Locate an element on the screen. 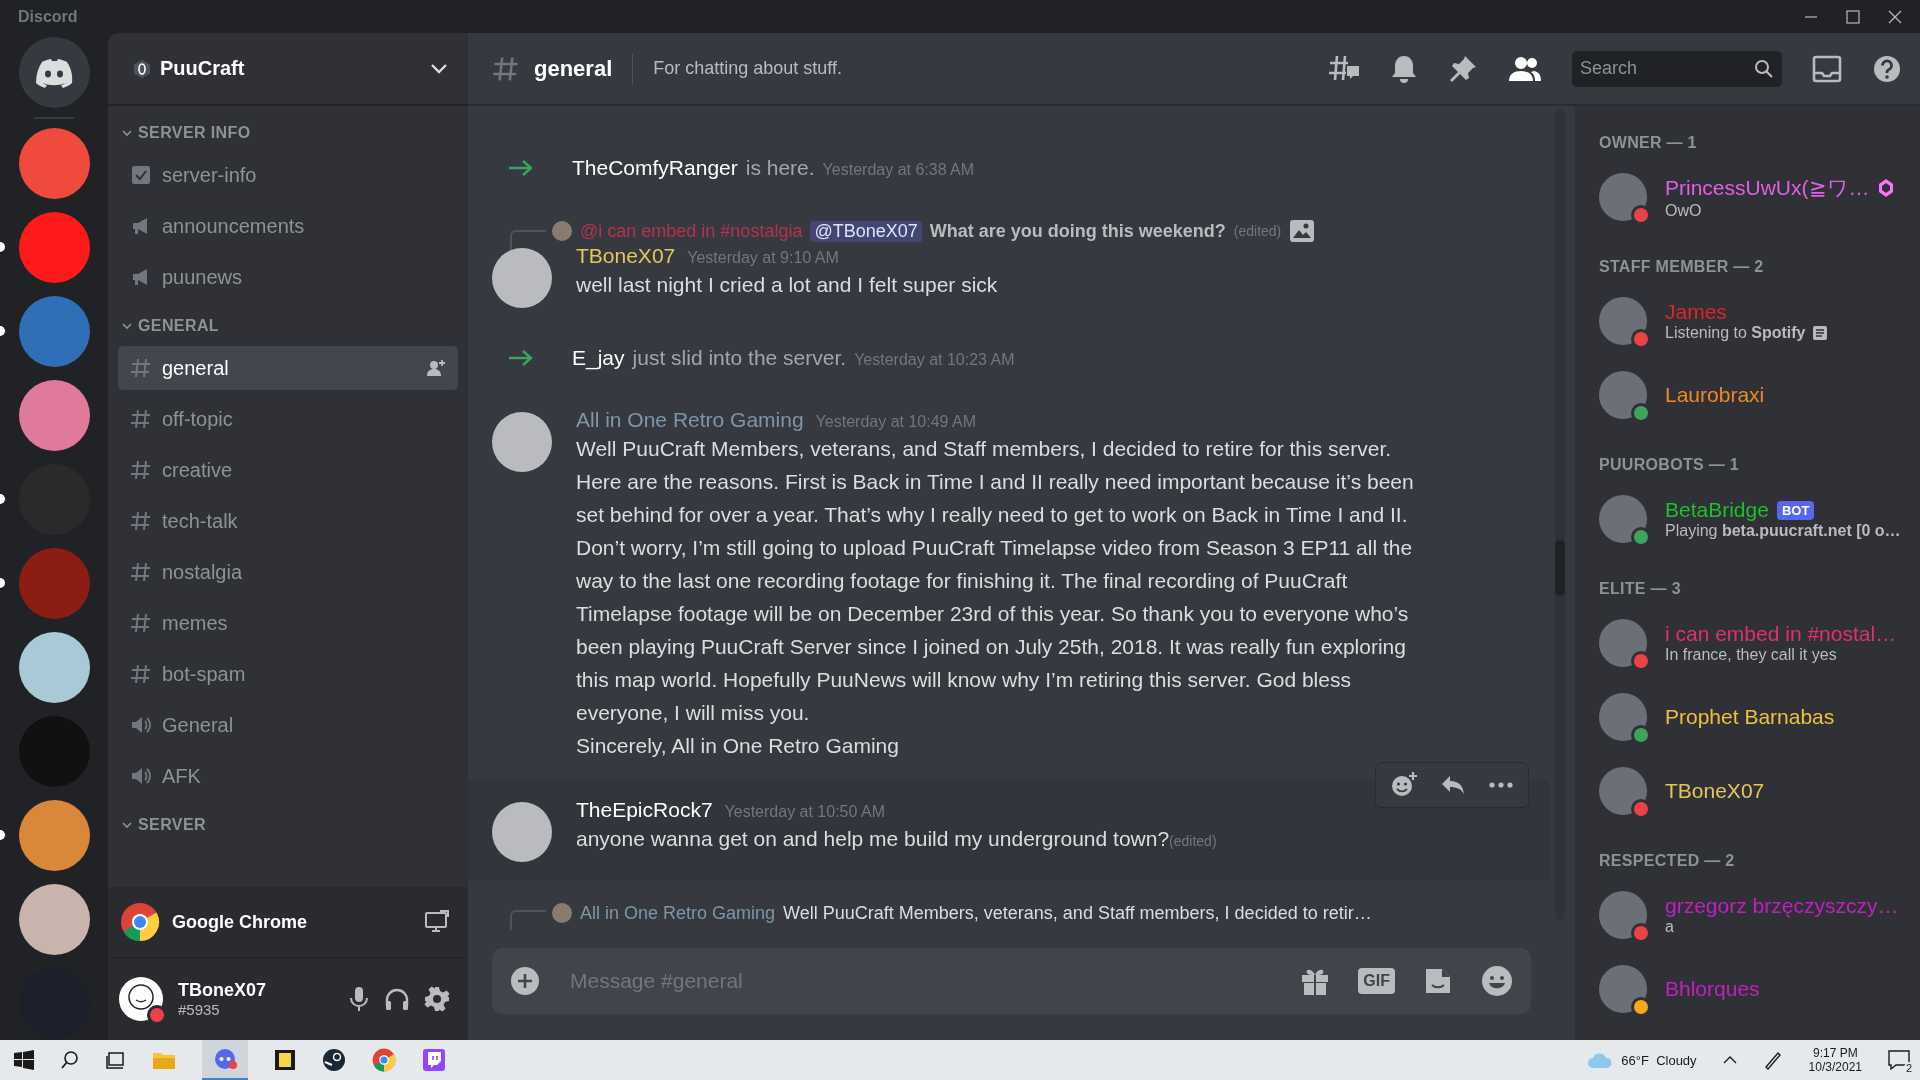 The height and width of the screenshot is (1080, 1920). category-title: SERVER INFO is located at coordinates (194, 133).